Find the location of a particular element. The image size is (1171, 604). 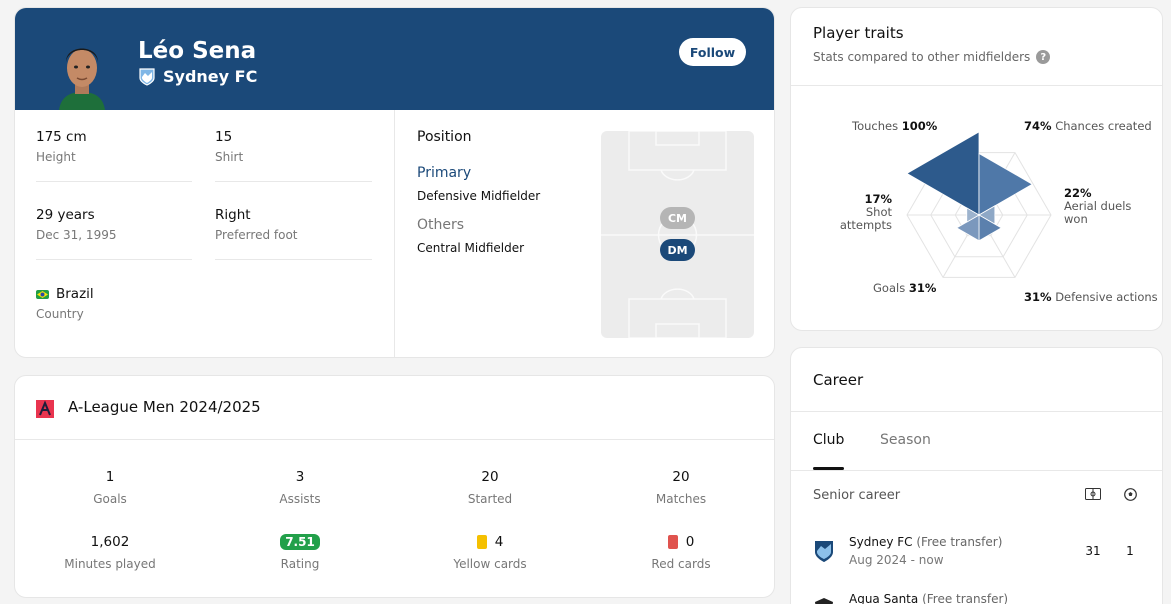

badge-cm-label: CM is located at coordinates (677, 218).